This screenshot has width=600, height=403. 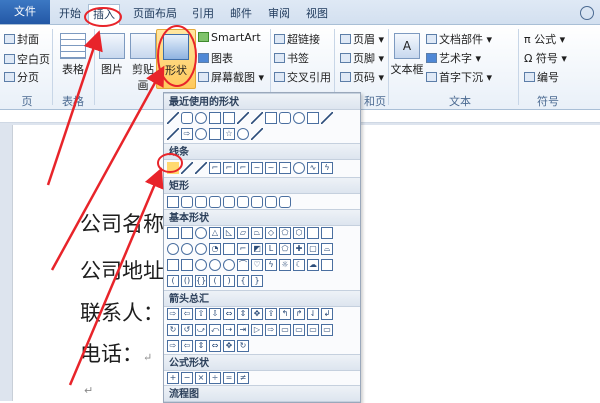 I want to click on screenshot-button: 屏幕截图 ▾, so click(x=231, y=77).